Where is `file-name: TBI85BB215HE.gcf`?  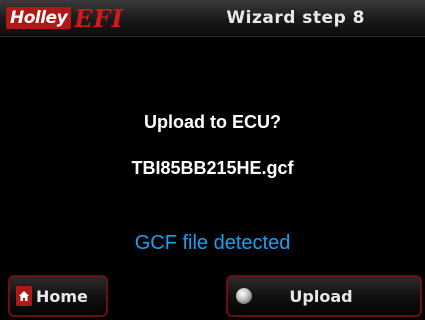 file-name: TBI85BB215HE.gcf is located at coordinates (212, 168).